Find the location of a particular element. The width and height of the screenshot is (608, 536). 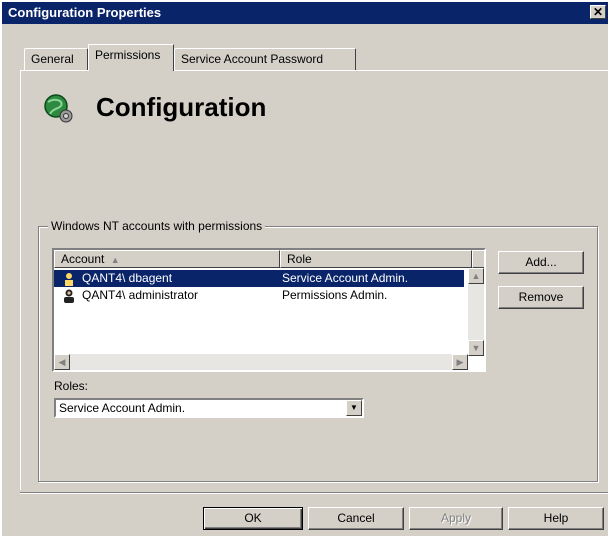

table-row: QANT4\ administrator Permissions Admin. is located at coordinates (259, 295).